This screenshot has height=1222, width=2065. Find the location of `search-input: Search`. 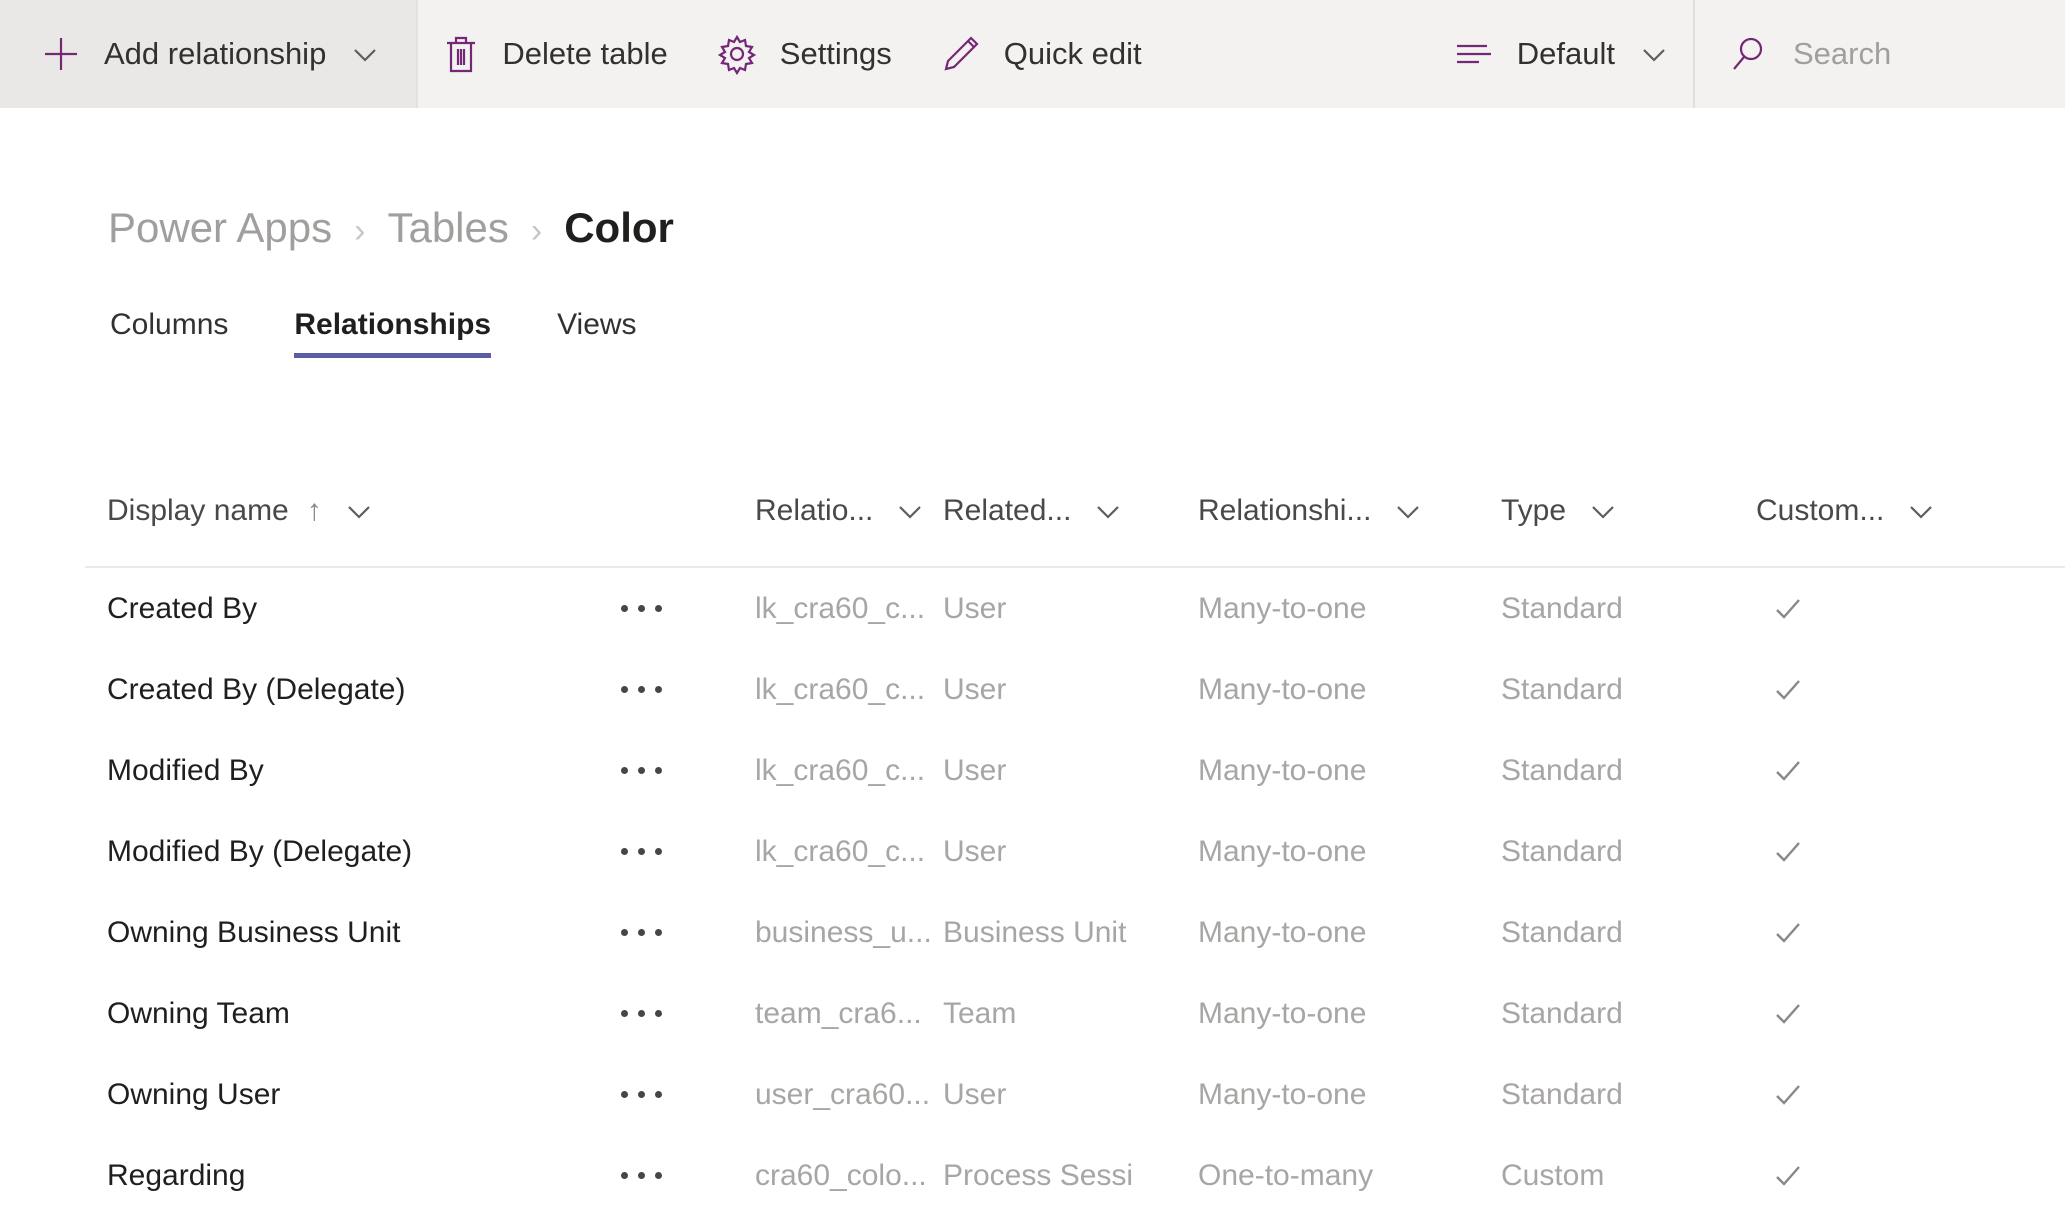

search-input: Search is located at coordinates (1880, 54).